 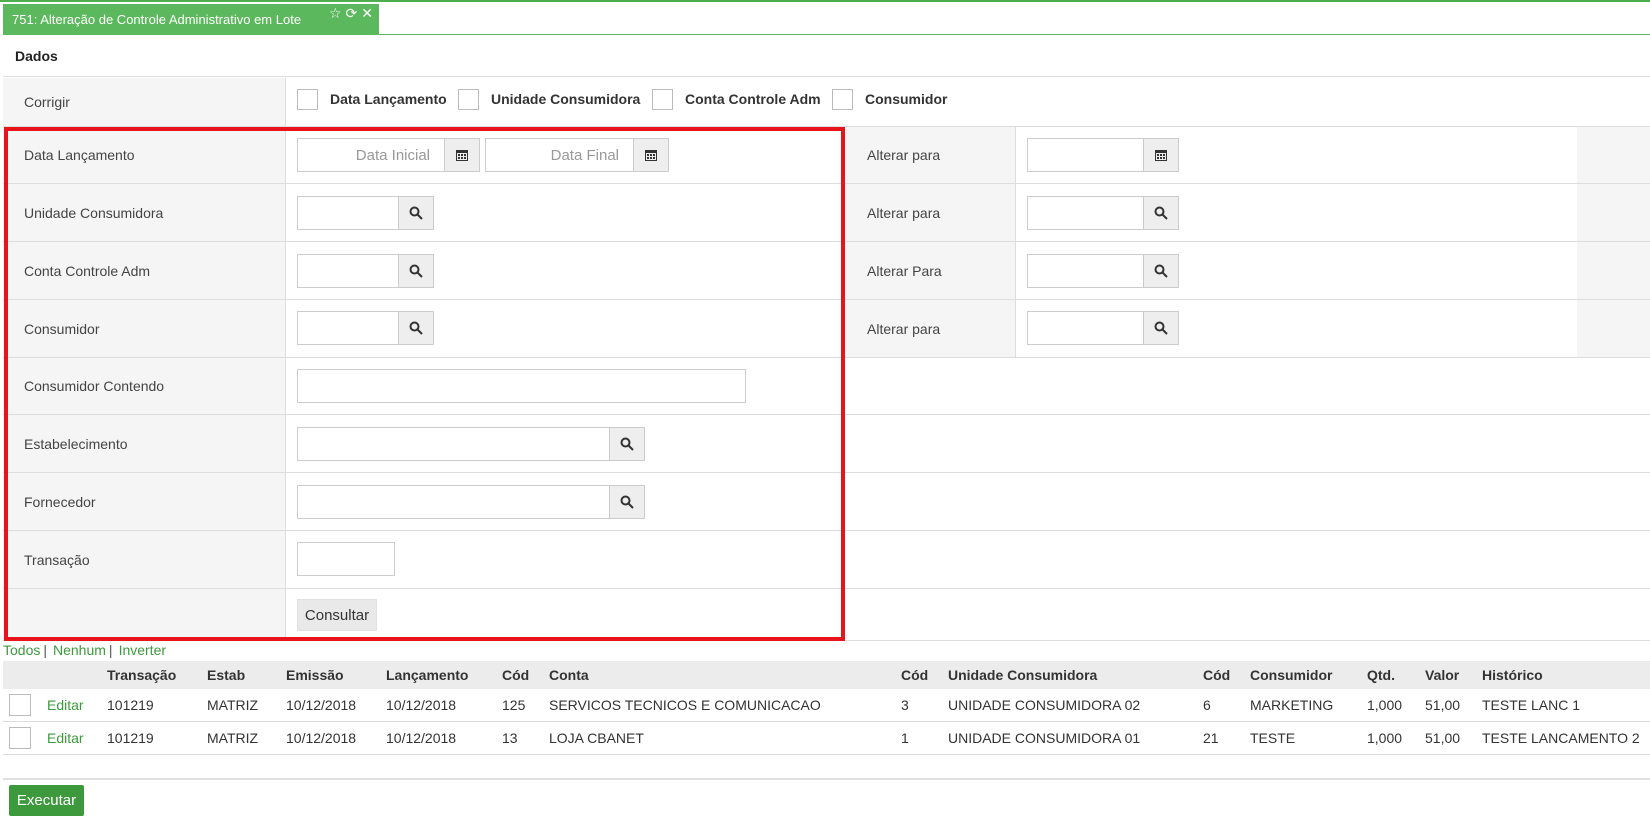 I want to click on table-header: Valor, so click(x=1453, y=675).